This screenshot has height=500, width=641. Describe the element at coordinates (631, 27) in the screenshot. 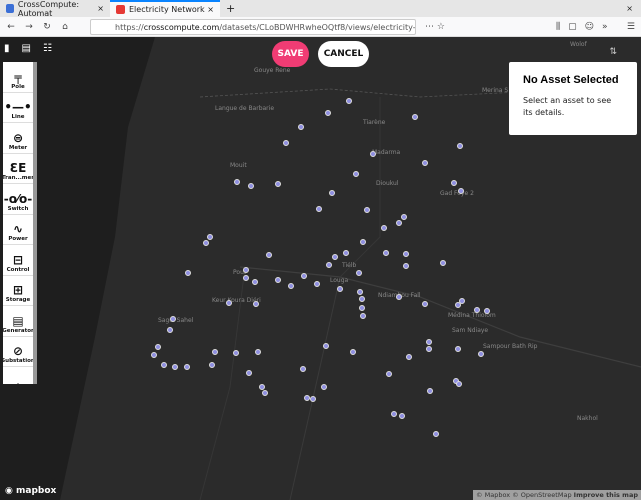

I see `menu-icon: ☰` at that location.